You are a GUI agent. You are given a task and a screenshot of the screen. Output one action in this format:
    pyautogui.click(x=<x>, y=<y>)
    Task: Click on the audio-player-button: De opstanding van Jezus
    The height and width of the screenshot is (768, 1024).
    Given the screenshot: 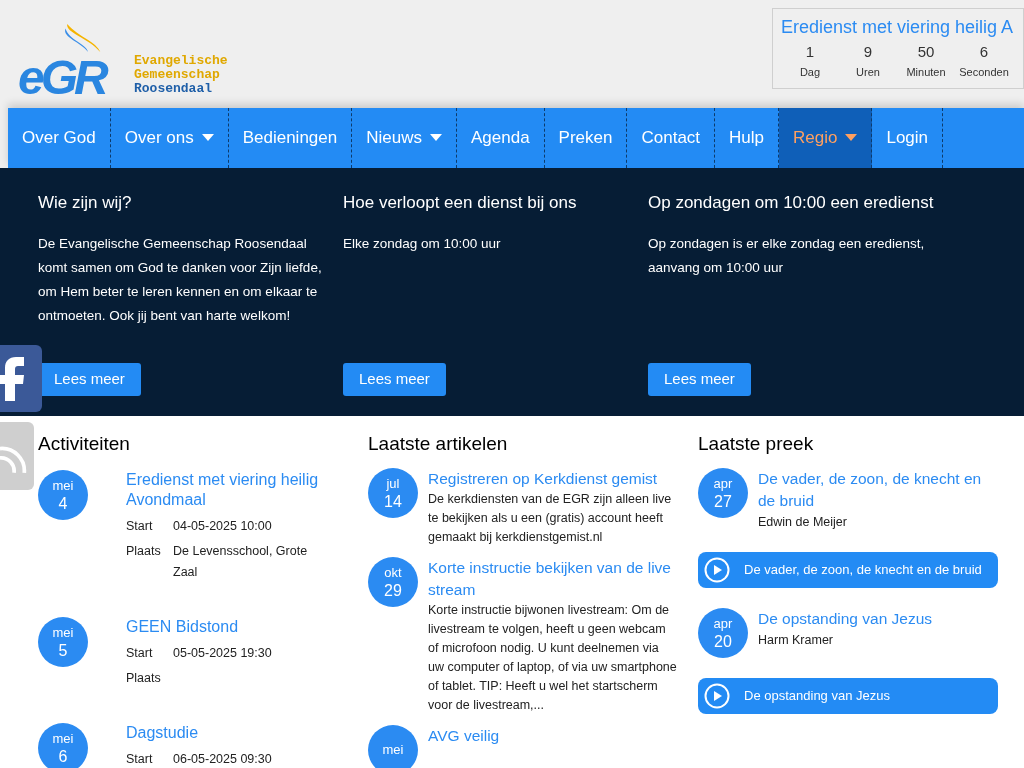 What is the action you would take?
    pyautogui.click(x=848, y=696)
    